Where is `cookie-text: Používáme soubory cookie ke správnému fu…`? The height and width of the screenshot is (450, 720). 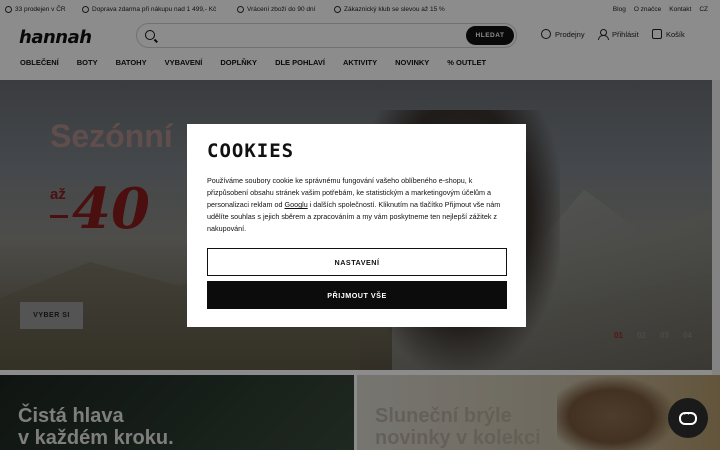
cookie-text: Používáme soubory cookie ke správnému fu… is located at coordinates (359, 205).